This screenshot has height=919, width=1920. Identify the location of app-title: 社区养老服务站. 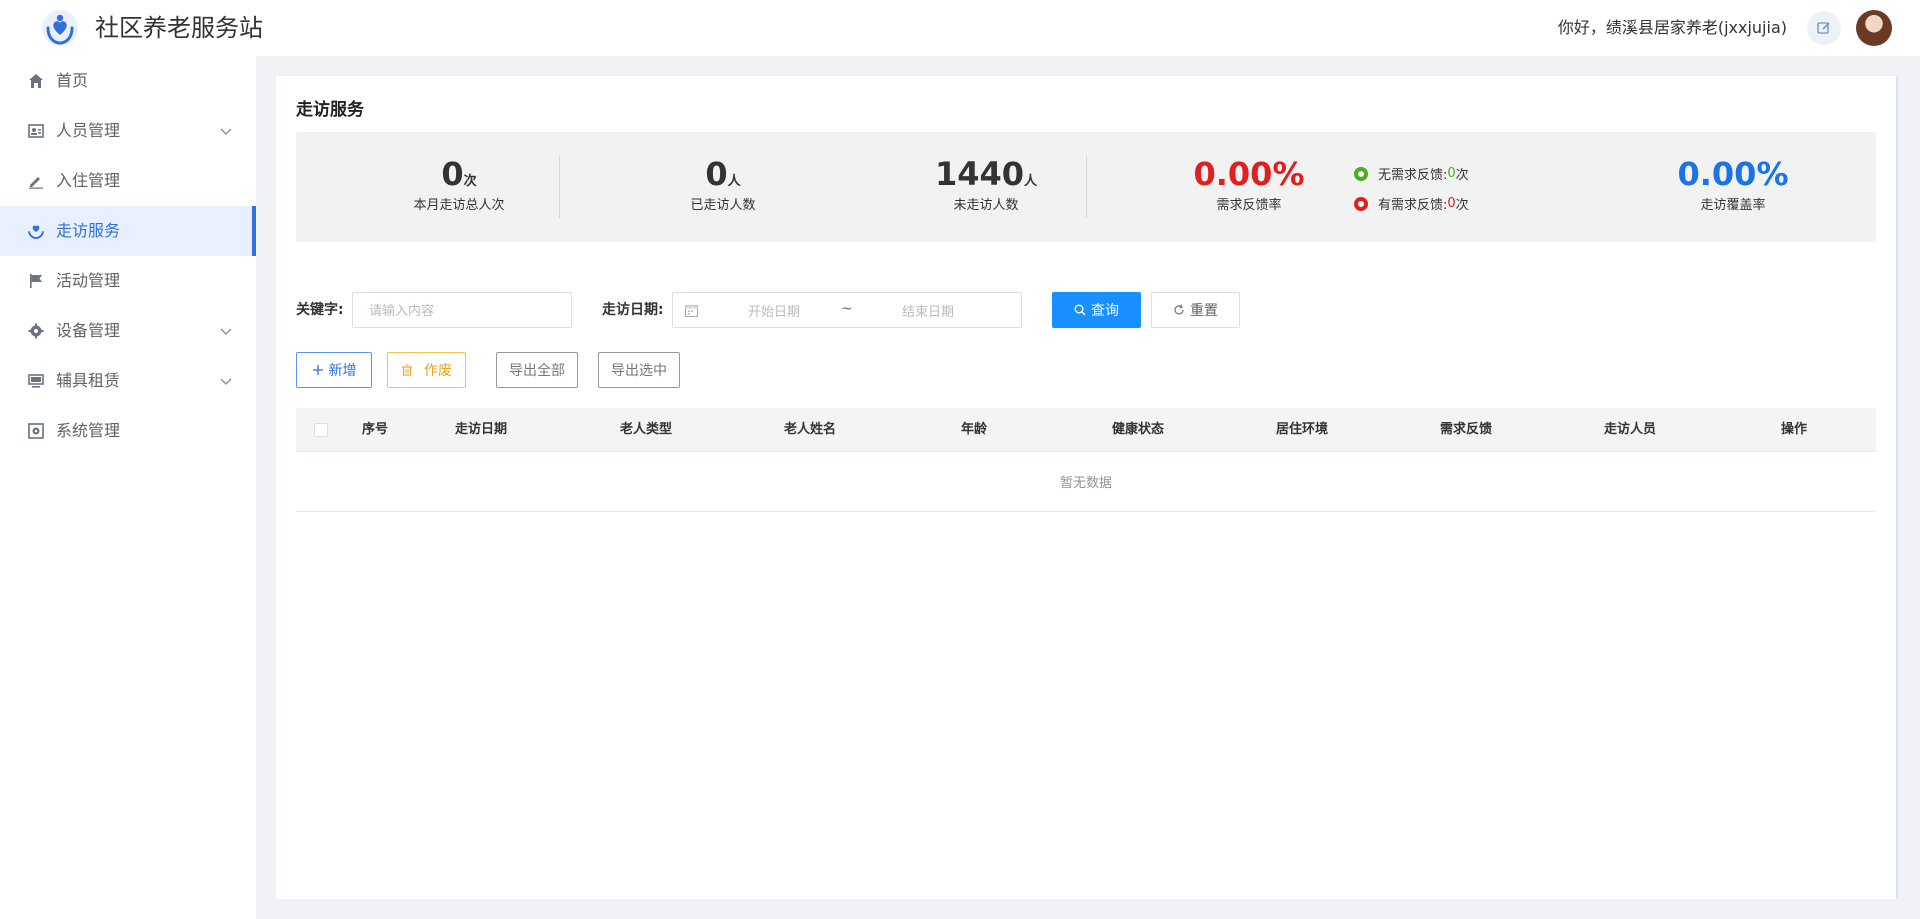
(179, 28).